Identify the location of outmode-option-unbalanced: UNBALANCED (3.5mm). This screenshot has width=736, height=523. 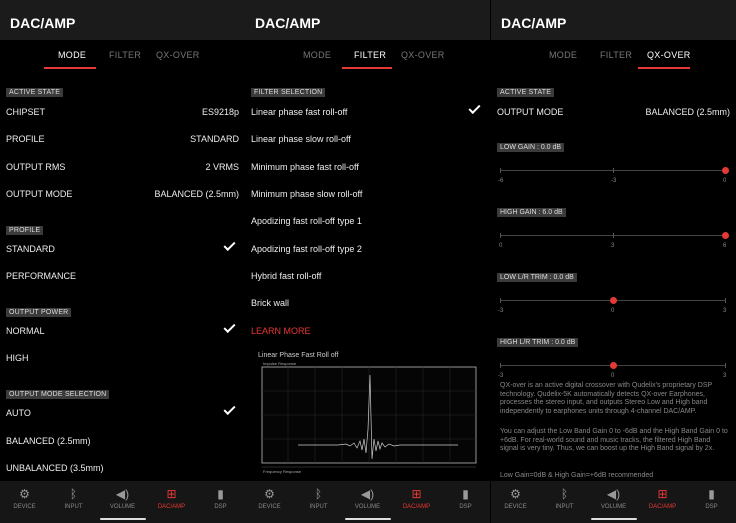
(122, 468).